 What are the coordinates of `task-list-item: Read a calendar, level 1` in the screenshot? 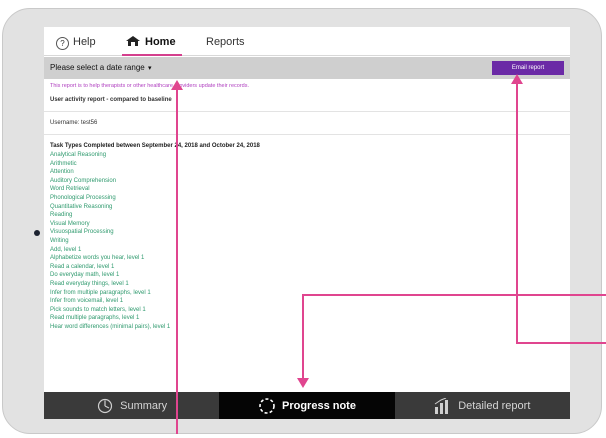 It's located at (82, 266).